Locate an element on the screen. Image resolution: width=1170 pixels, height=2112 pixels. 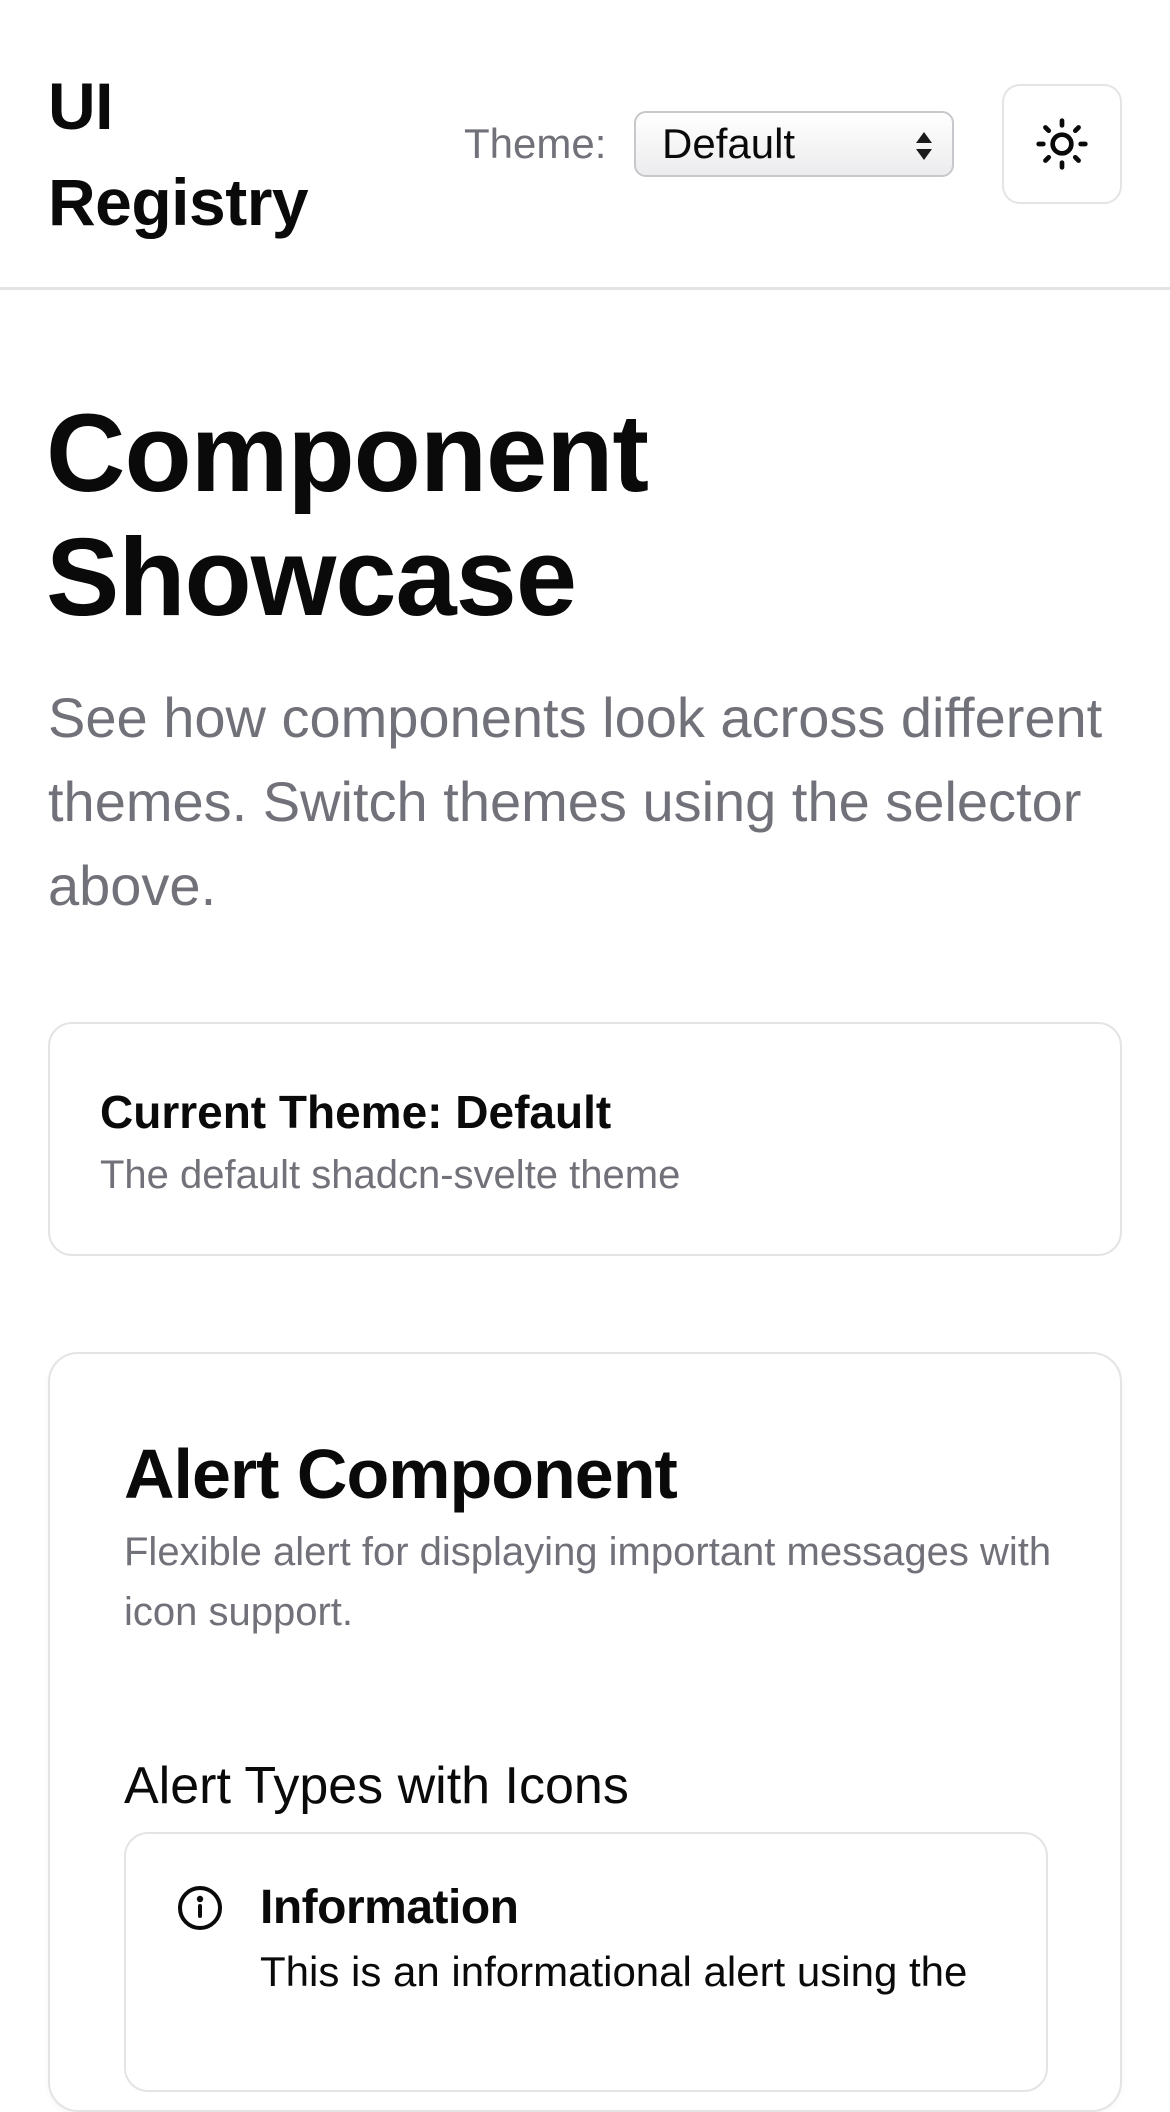
alert-types-subtitle: Alert Types with Icons is located at coordinates (376, 1786).